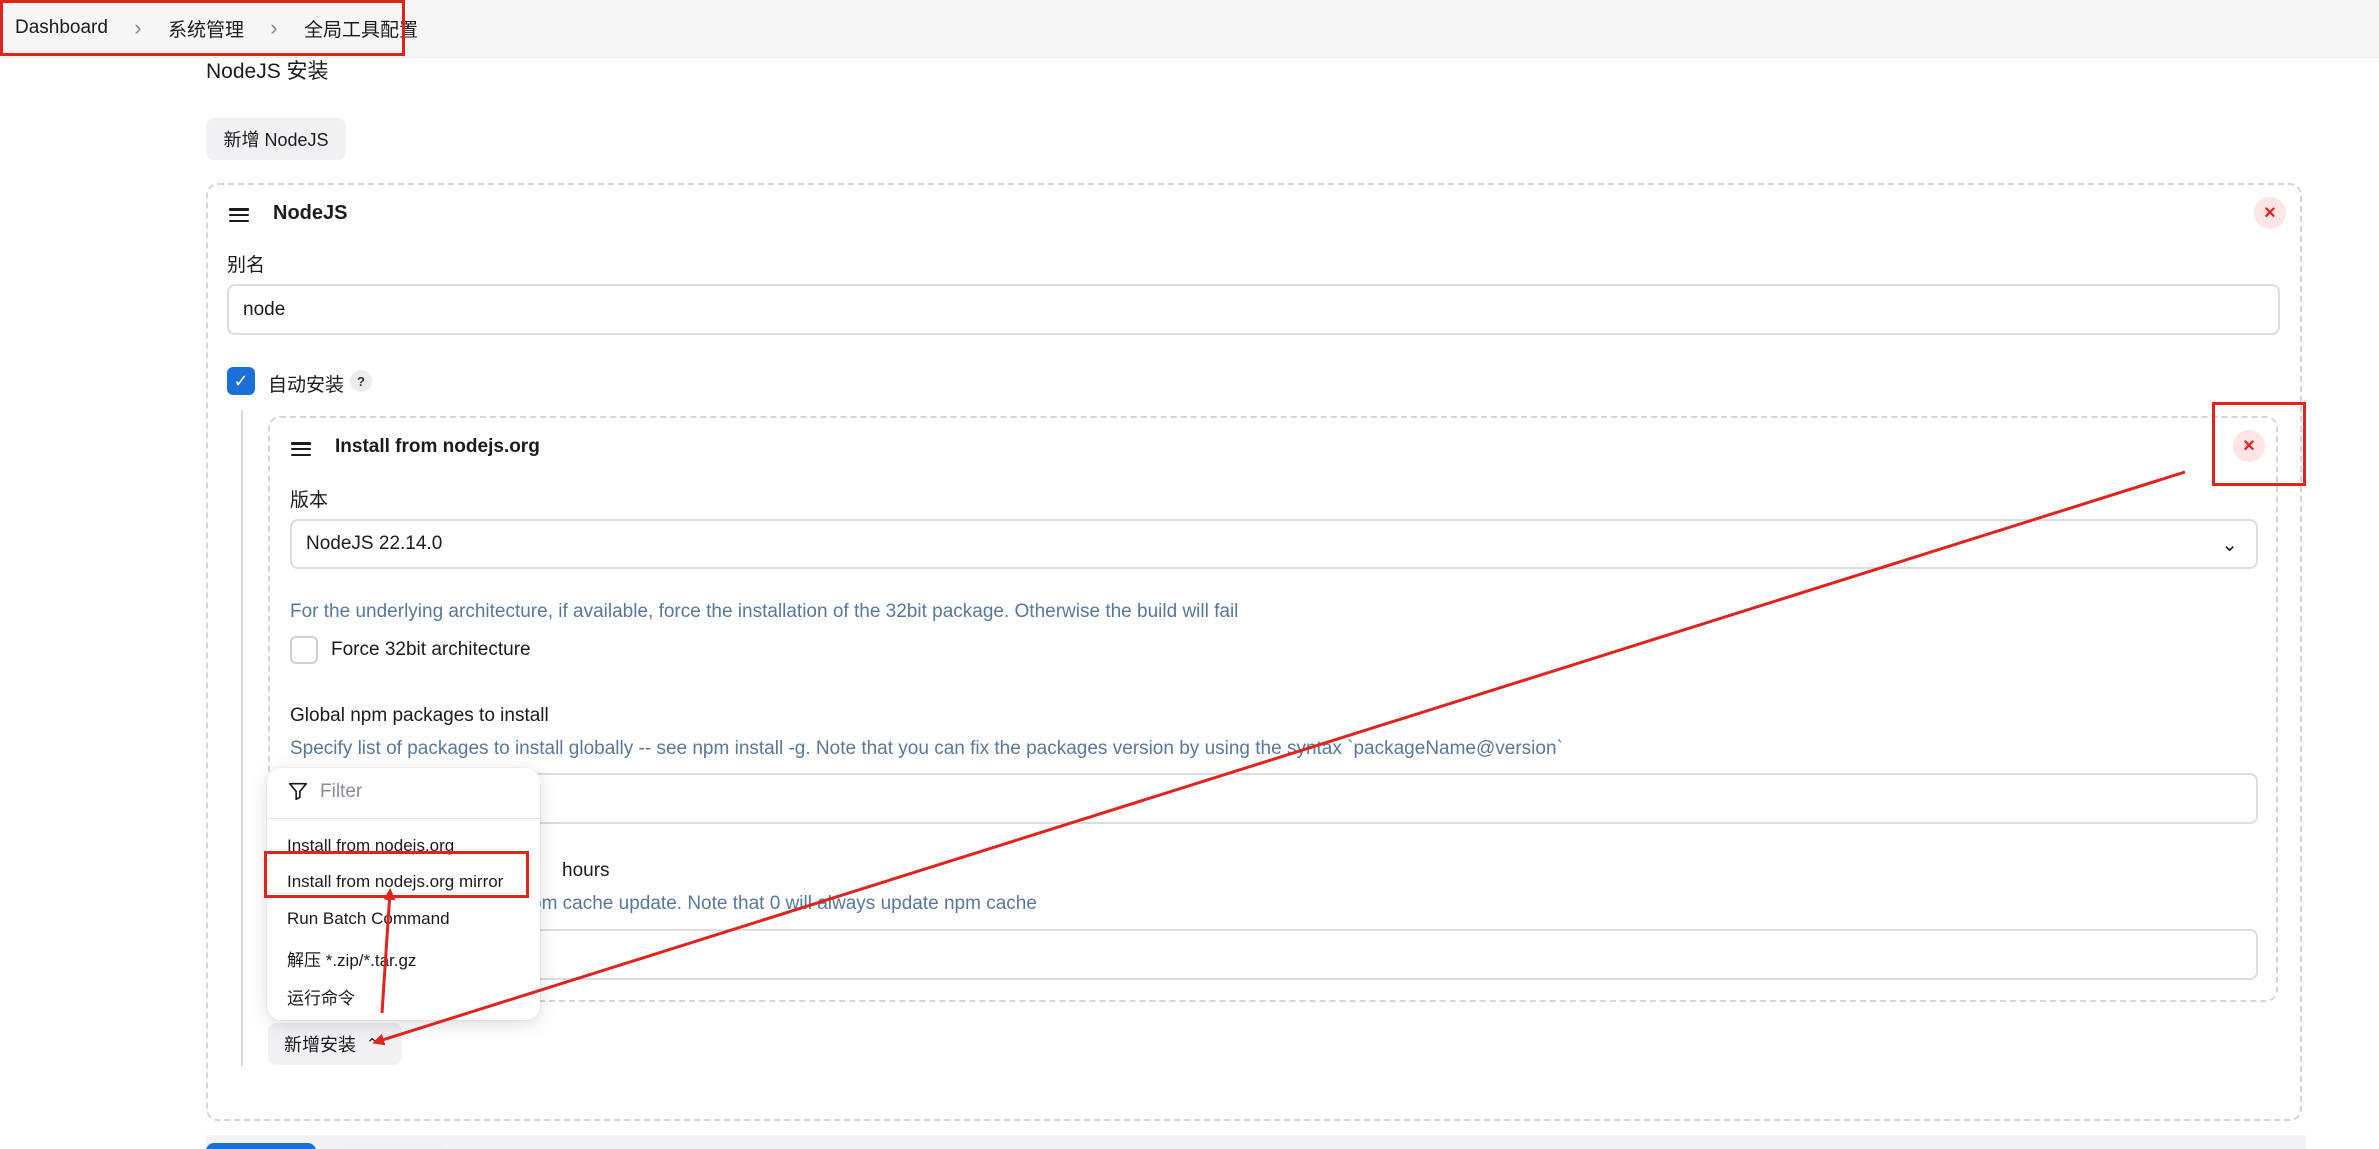  Describe the element at coordinates (261, 1146) in the screenshot. I see `save-button-partial` at that location.